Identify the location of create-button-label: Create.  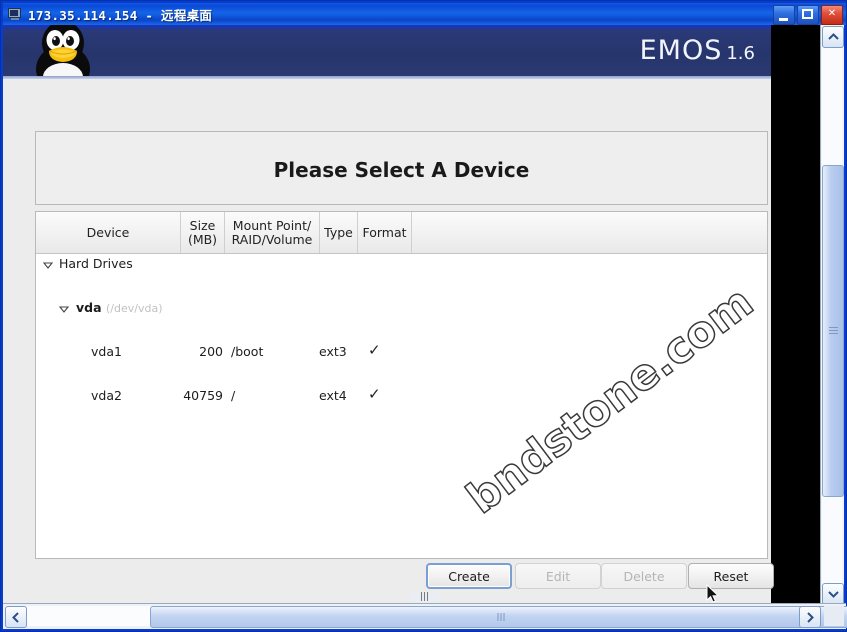
(469, 576).